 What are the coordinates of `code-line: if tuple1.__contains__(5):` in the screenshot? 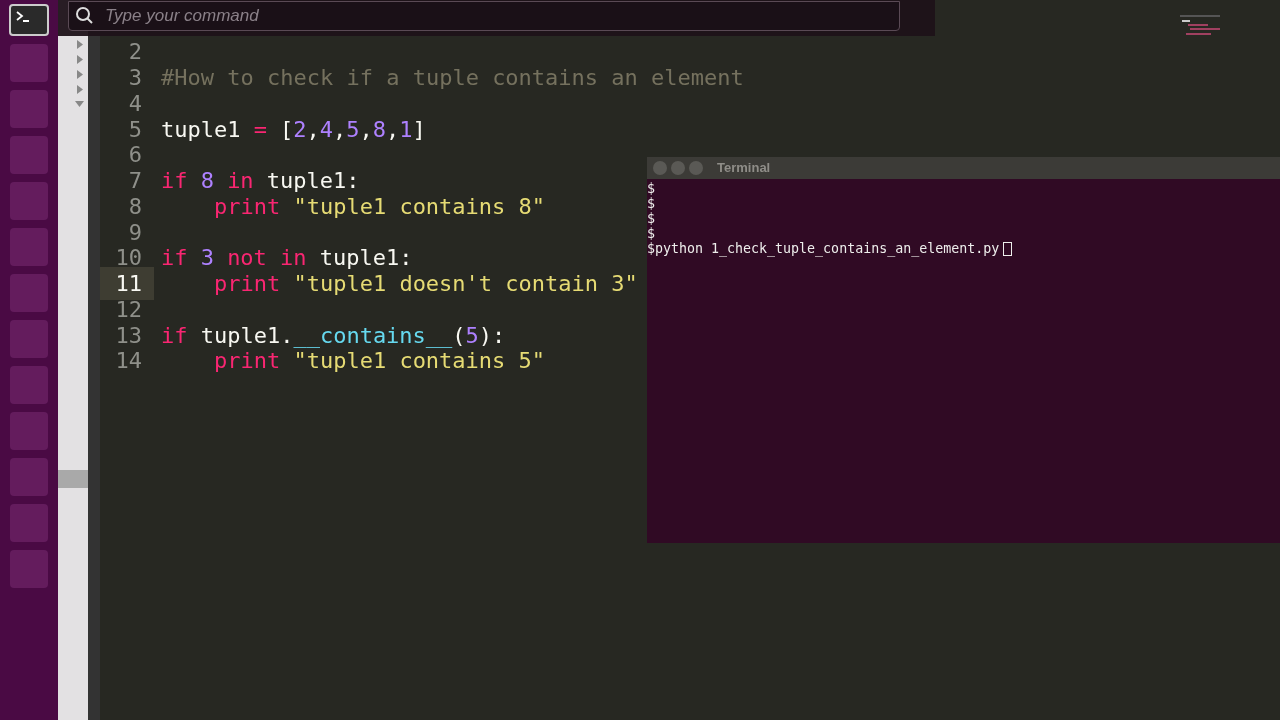 It's located at (333, 335).